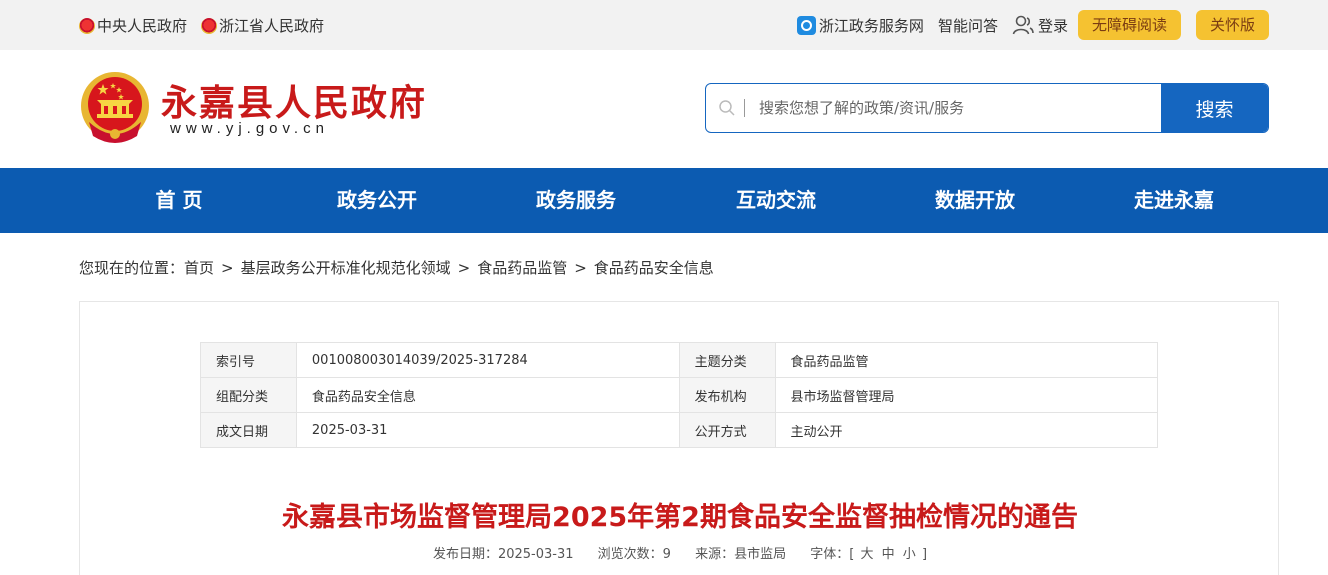  I want to click on font-size-control: 字体：[ 大 中 小 ], so click(868, 554).